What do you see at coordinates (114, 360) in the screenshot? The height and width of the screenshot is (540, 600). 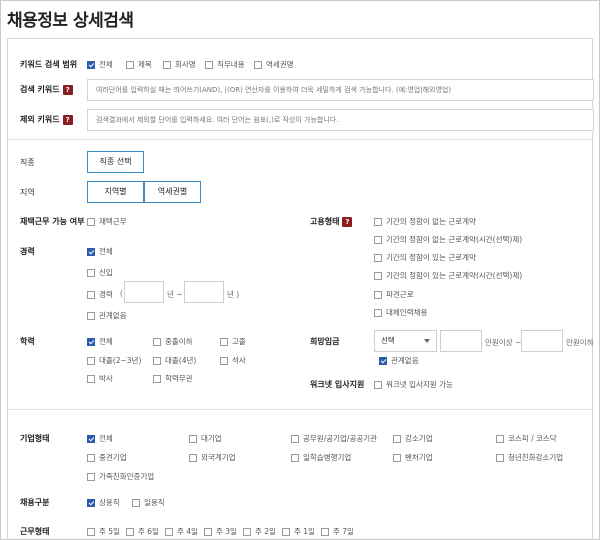 I see `education-option-college: 대졸(2~3년)` at bounding box center [114, 360].